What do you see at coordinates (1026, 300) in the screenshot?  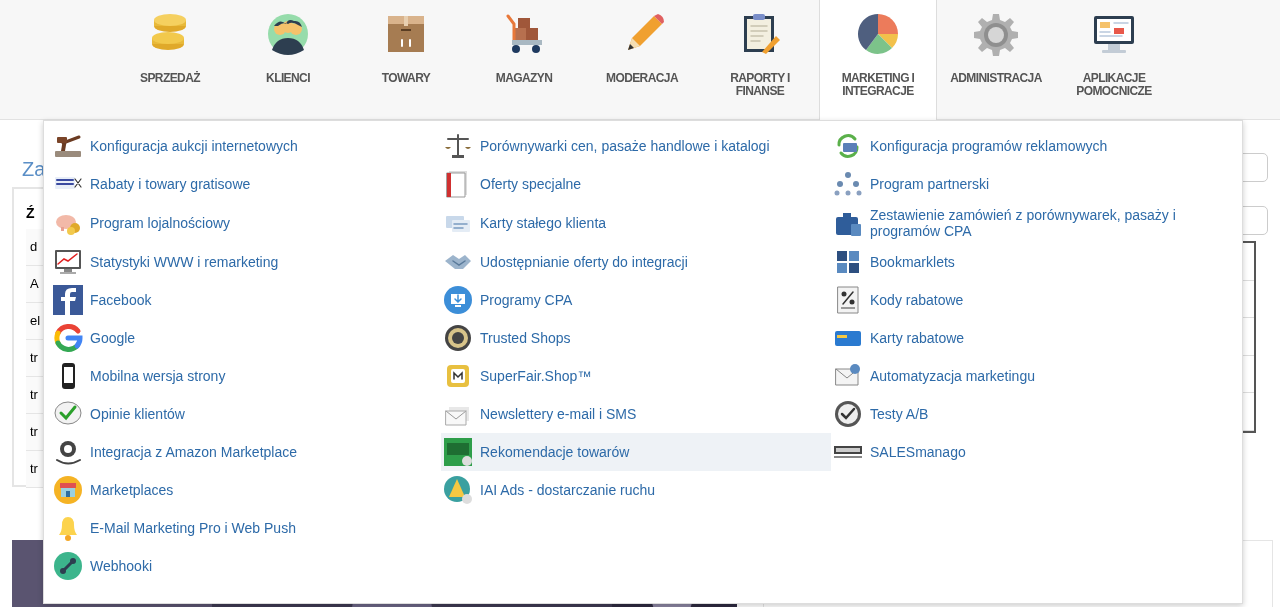 I see `menu-item: Kody rabatowe` at bounding box center [1026, 300].